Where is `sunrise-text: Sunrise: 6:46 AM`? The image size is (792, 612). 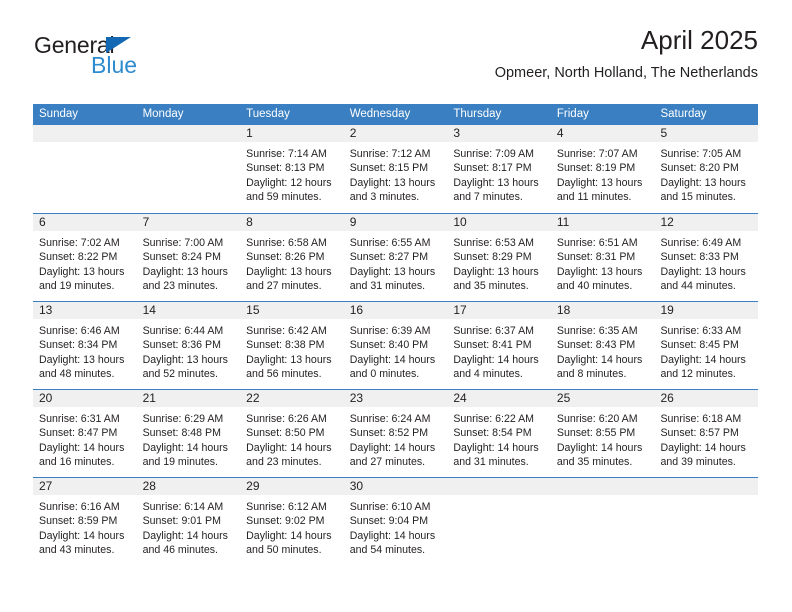 sunrise-text: Sunrise: 6:46 AM is located at coordinates (79, 331).